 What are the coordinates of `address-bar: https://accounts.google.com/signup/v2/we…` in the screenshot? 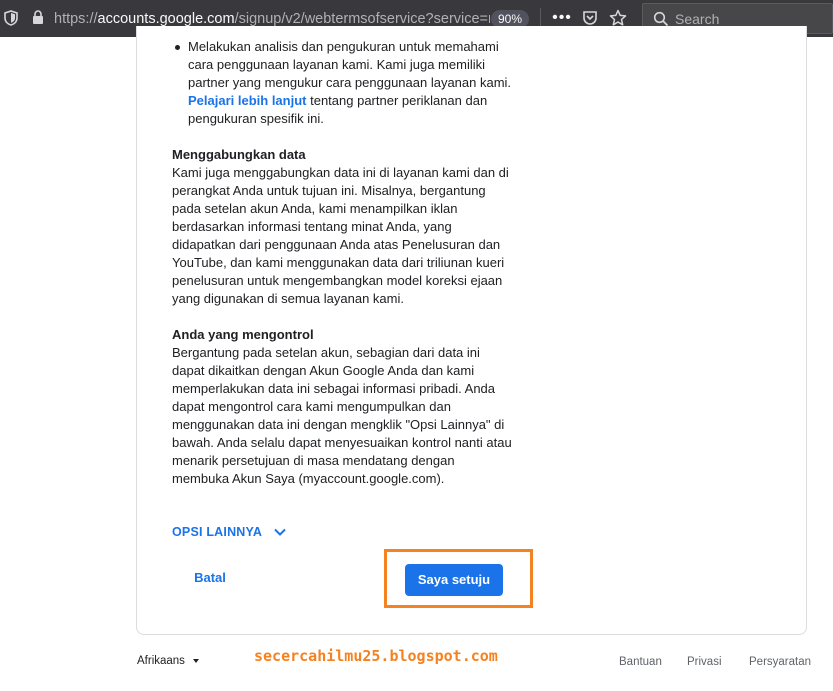 It's located at (272, 19).